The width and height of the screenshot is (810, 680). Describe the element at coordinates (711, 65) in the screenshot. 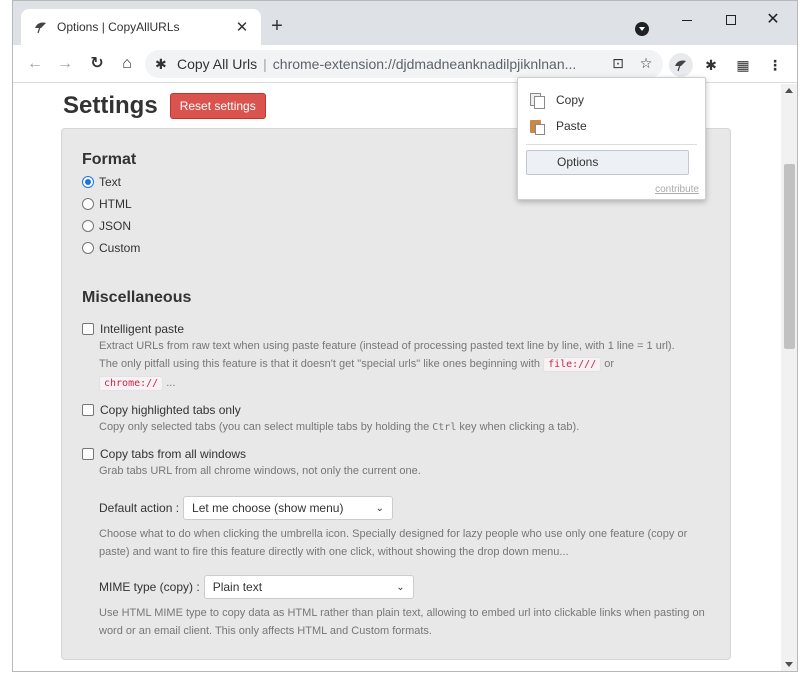

I see `extensions-puzzle-icon: ✱` at that location.